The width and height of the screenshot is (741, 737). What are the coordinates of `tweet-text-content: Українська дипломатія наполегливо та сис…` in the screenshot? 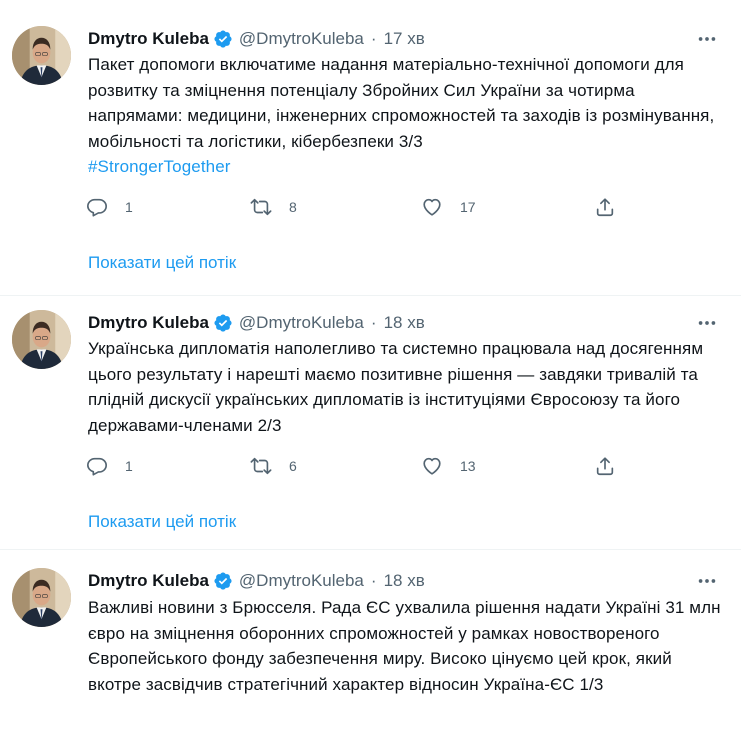 It's located at (396, 387).